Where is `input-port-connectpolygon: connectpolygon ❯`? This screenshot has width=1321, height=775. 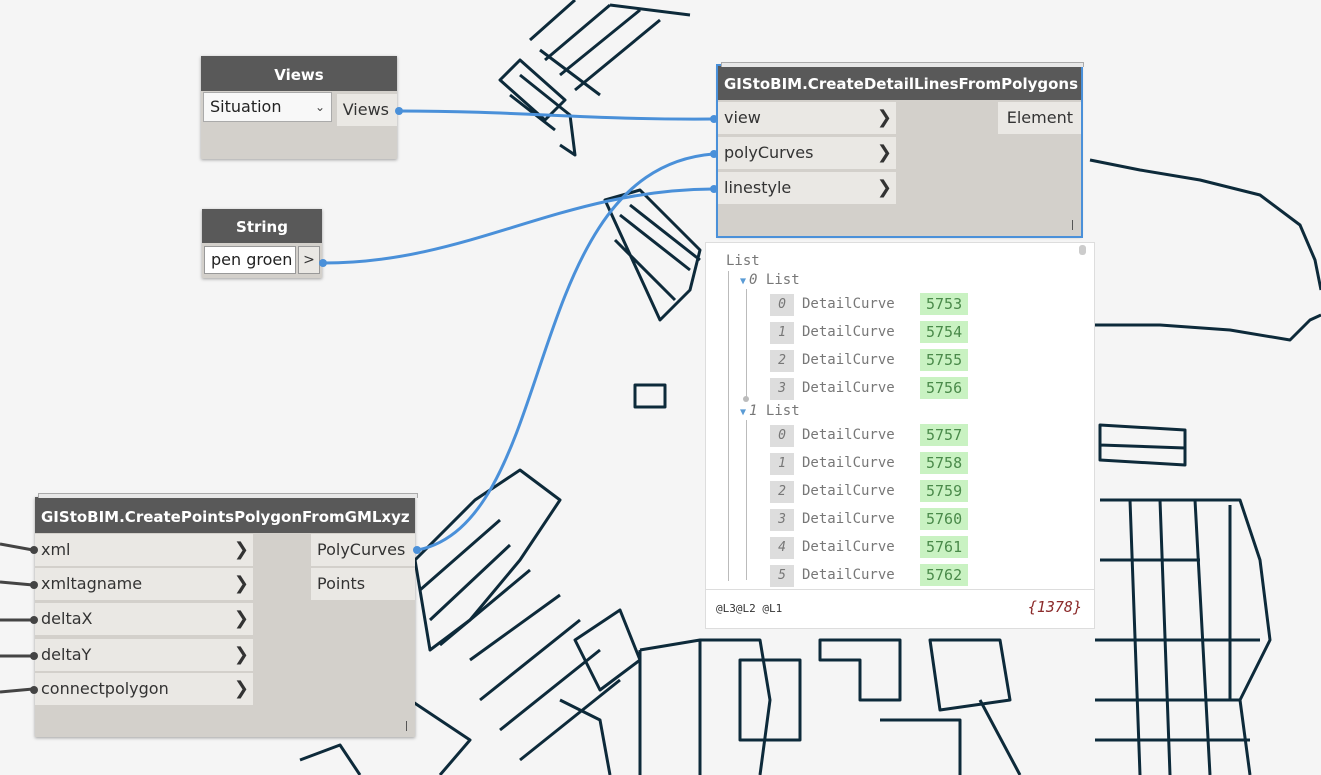 input-port-connectpolygon: connectpolygon ❯ is located at coordinates (144, 689).